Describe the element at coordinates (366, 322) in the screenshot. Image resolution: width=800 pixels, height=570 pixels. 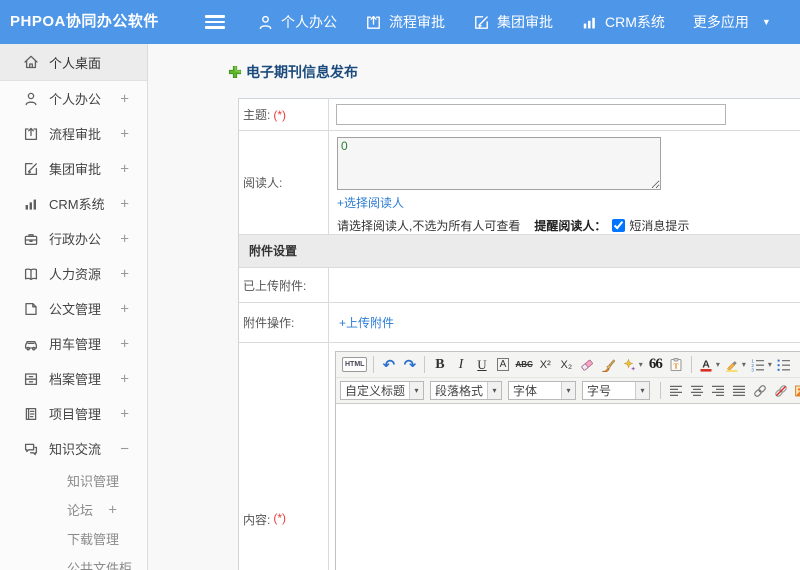
I see `upload-attachment-link: +上传附件` at that location.